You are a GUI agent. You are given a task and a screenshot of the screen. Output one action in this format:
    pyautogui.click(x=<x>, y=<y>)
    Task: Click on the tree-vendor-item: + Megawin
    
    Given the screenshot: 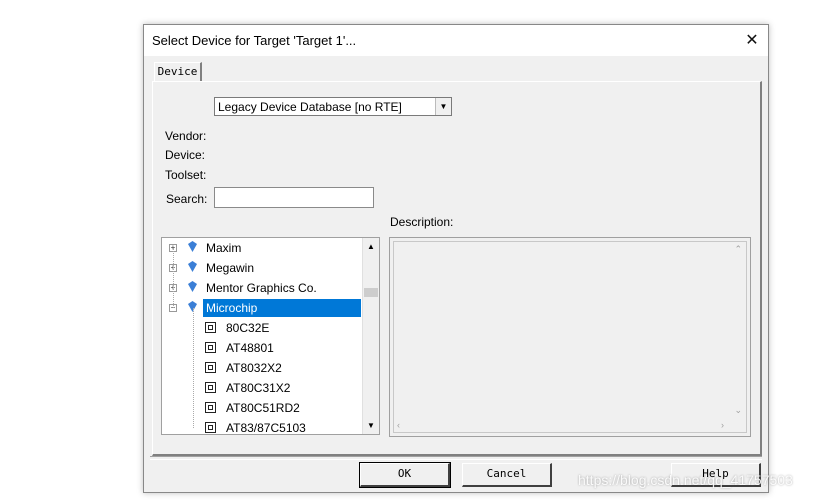 What is the action you would take?
    pyautogui.click(x=262, y=268)
    